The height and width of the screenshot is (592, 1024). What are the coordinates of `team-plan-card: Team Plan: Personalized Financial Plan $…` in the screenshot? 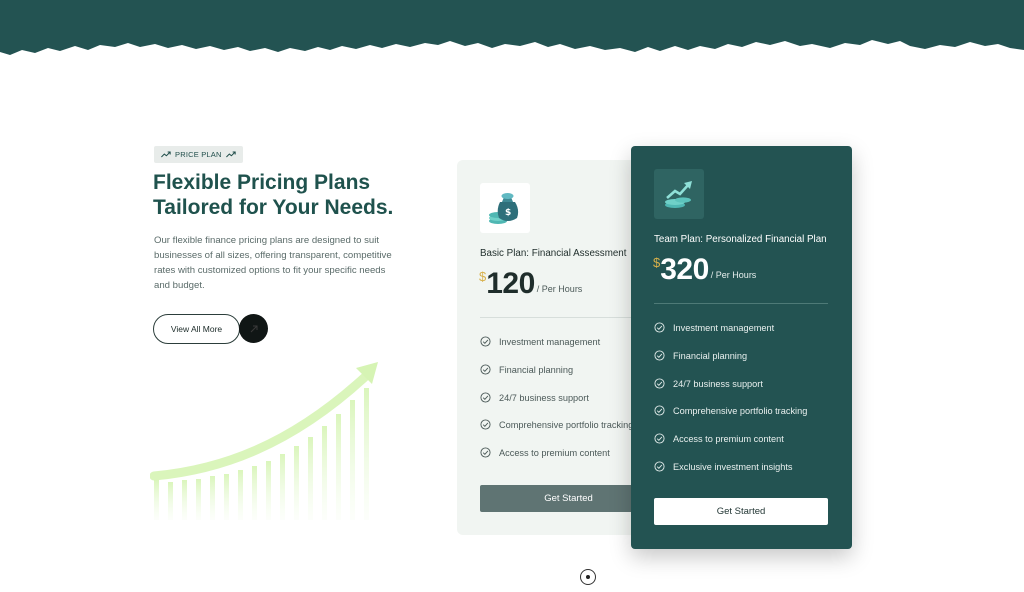 It's located at (741, 347).